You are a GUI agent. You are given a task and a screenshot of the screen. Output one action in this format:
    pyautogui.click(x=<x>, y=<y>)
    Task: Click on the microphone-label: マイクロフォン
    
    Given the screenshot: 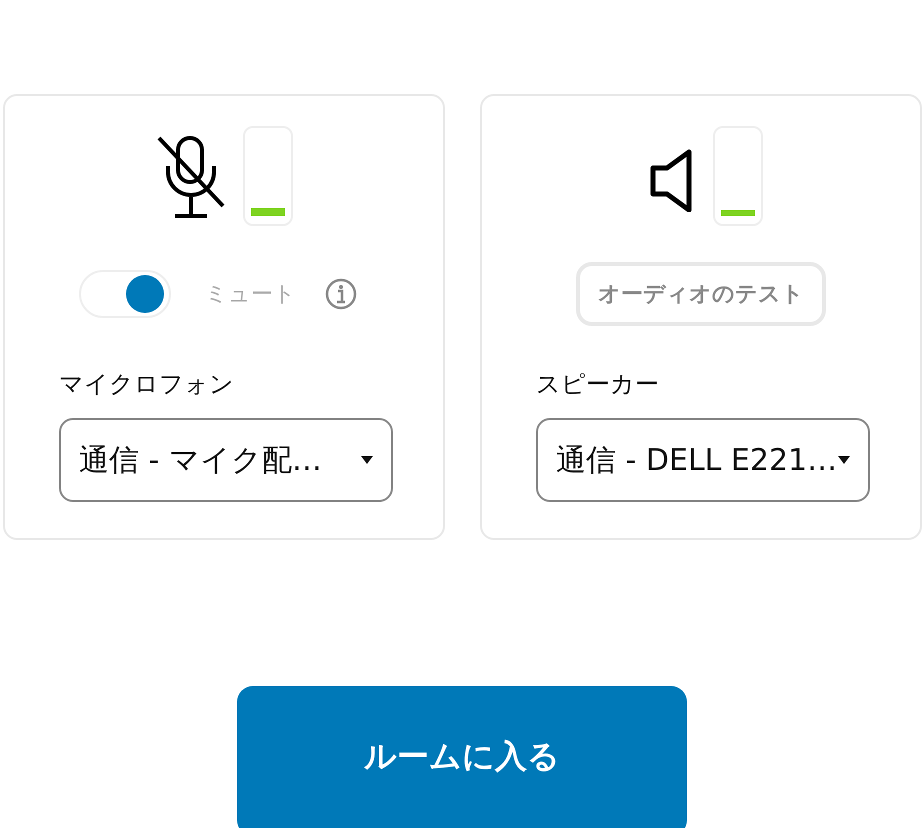 What is the action you would take?
    pyautogui.click(x=147, y=383)
    